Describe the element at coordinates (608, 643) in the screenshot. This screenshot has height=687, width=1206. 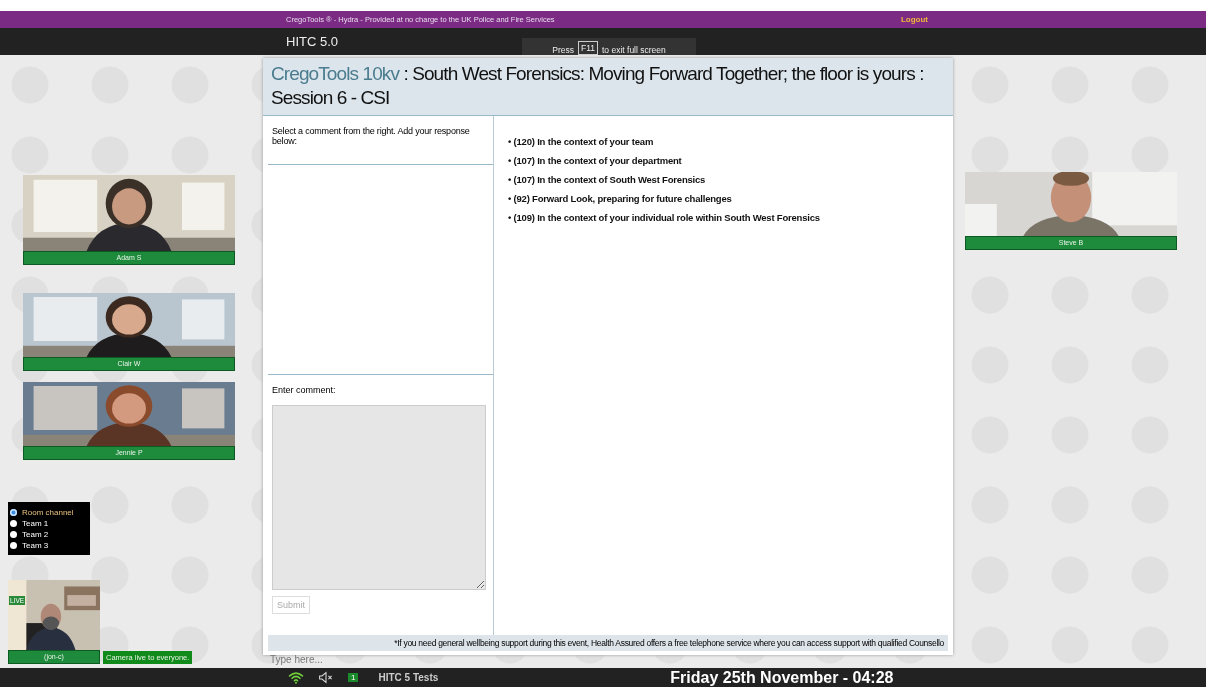
I see `support-notice: *If you need general wellbeing support during this event, Health Assured offers a free telephone service where you can access support with qualified Counsello` at that location.